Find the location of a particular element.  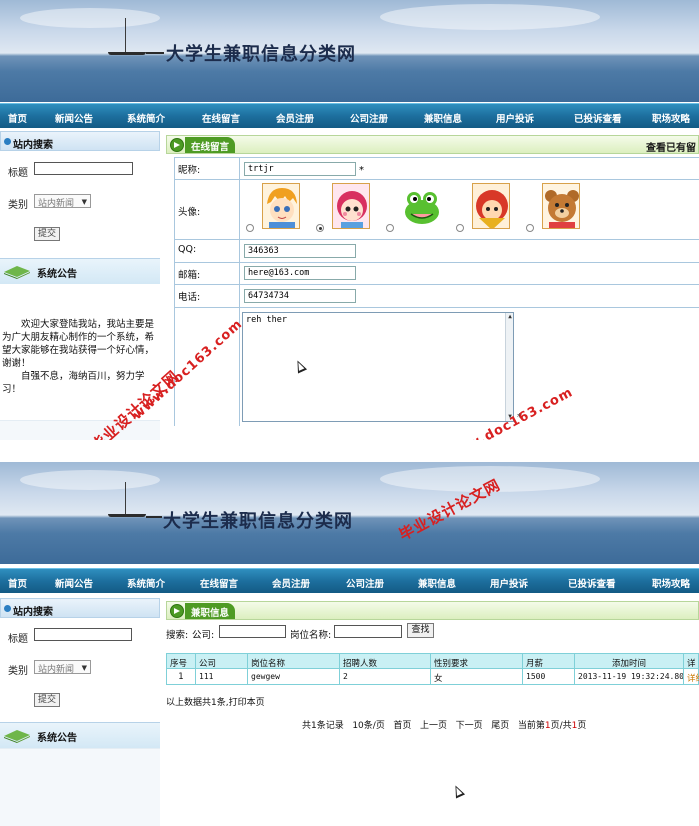

site-banner: 大学生兼职信息分类网 is located at coordinates (349, 51).